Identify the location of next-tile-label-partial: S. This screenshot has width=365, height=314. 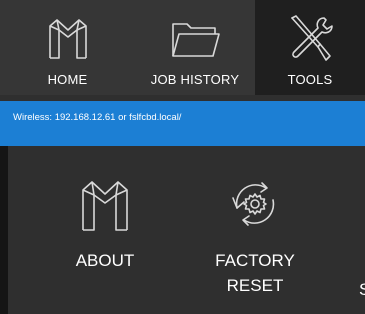
(362, 290).